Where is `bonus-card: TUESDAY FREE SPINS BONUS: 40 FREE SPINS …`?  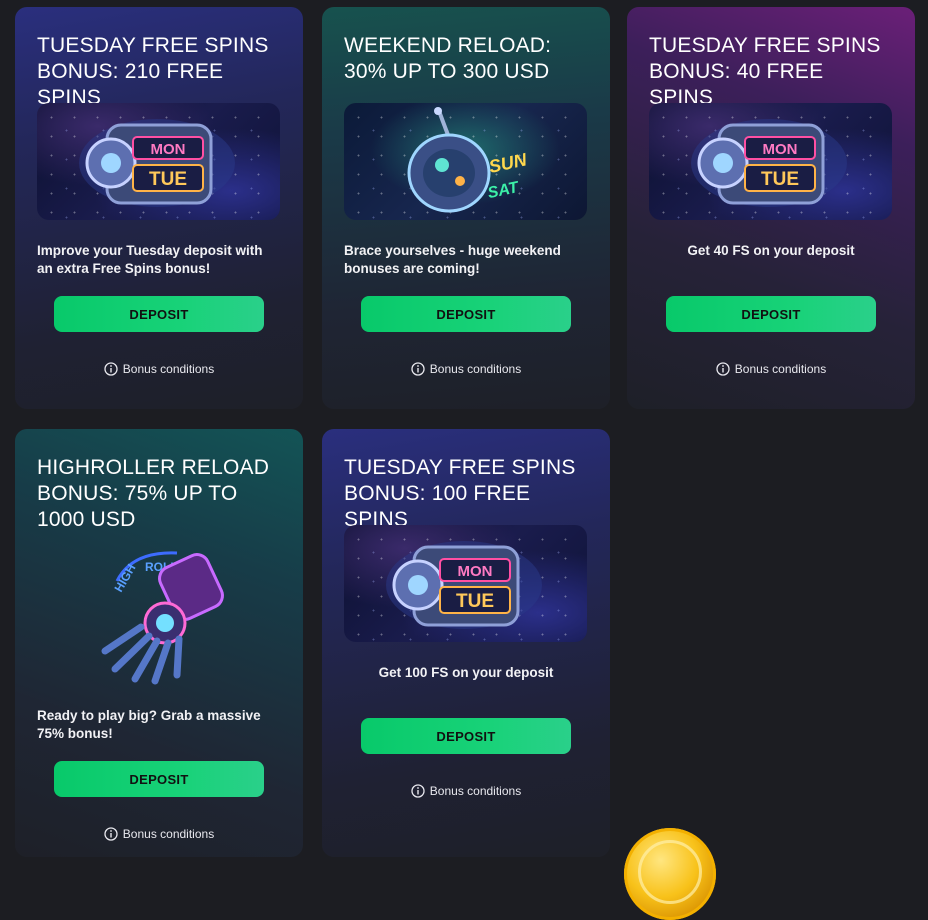 bonus-card: TUESDAY FREE SPINS BONUS: 40 FREE SPINS … is located at coordinates (771, 208).